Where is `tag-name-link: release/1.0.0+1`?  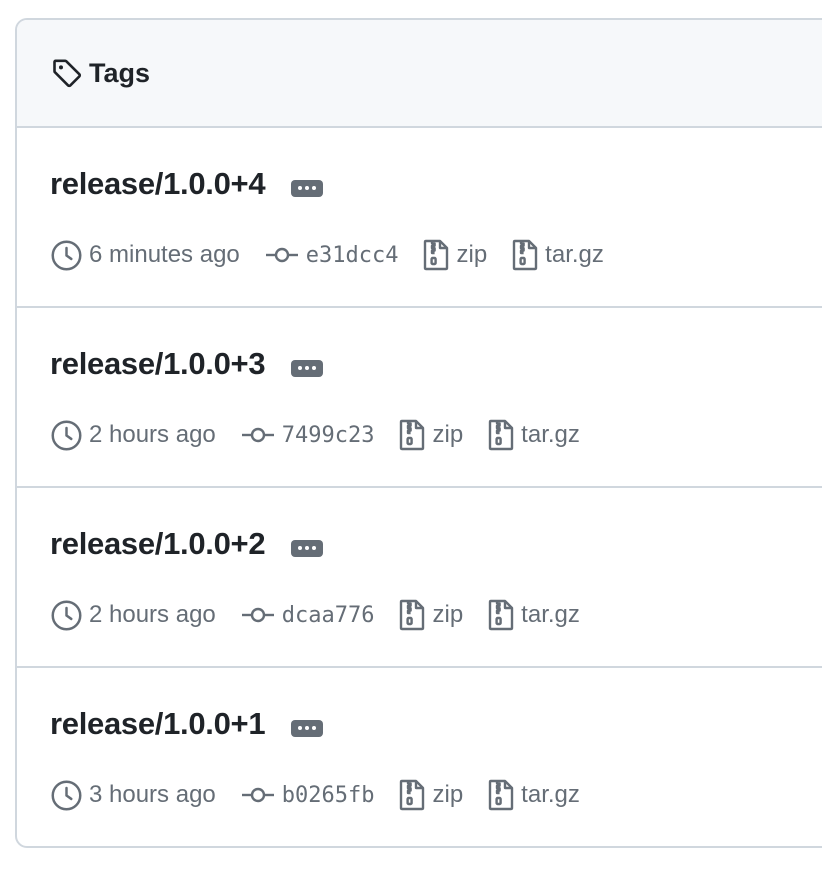 tag-name-link: release/1.0.0+1 is located at coordinates (158, 724).